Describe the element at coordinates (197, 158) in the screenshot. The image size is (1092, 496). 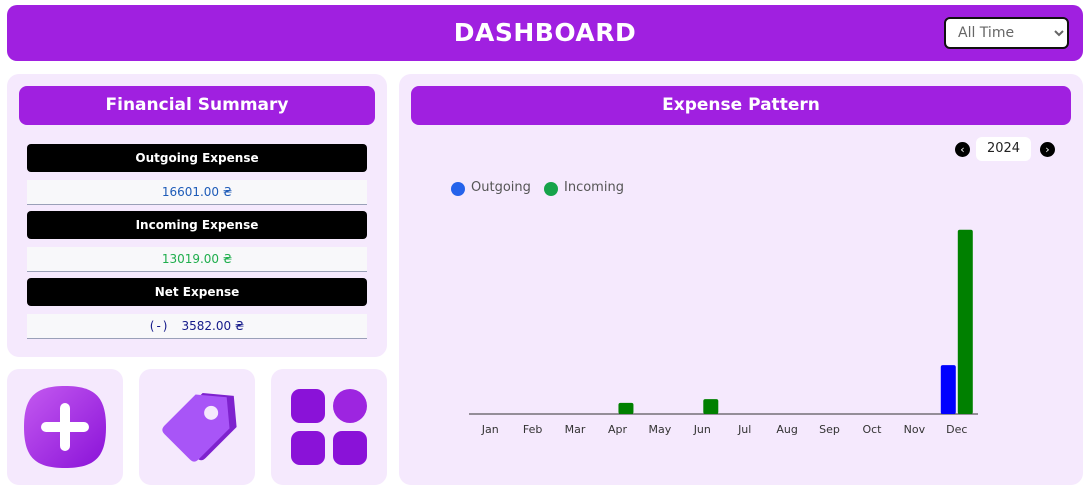
I see `outgoing-expense-label: Outgoing Expense` at that location.